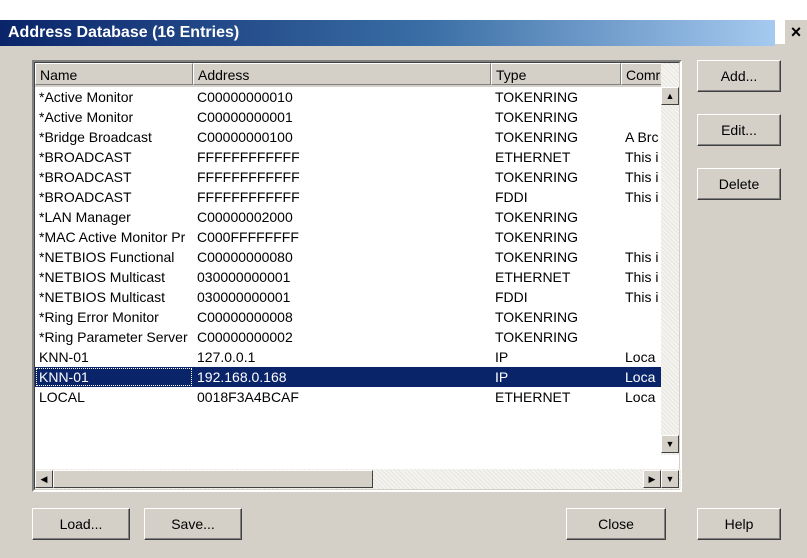  I want to click on cell-address: C000FFFFFFFF, so click(248, 237).